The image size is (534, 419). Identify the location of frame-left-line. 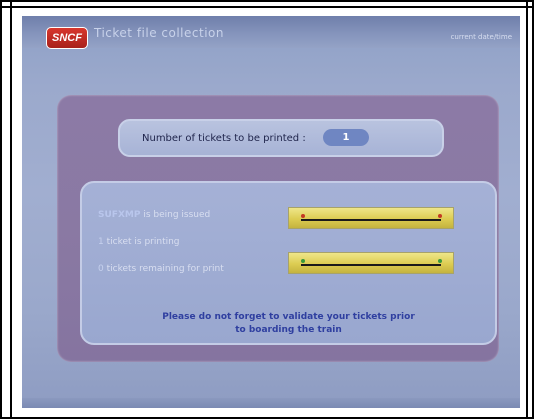
(11, 209).